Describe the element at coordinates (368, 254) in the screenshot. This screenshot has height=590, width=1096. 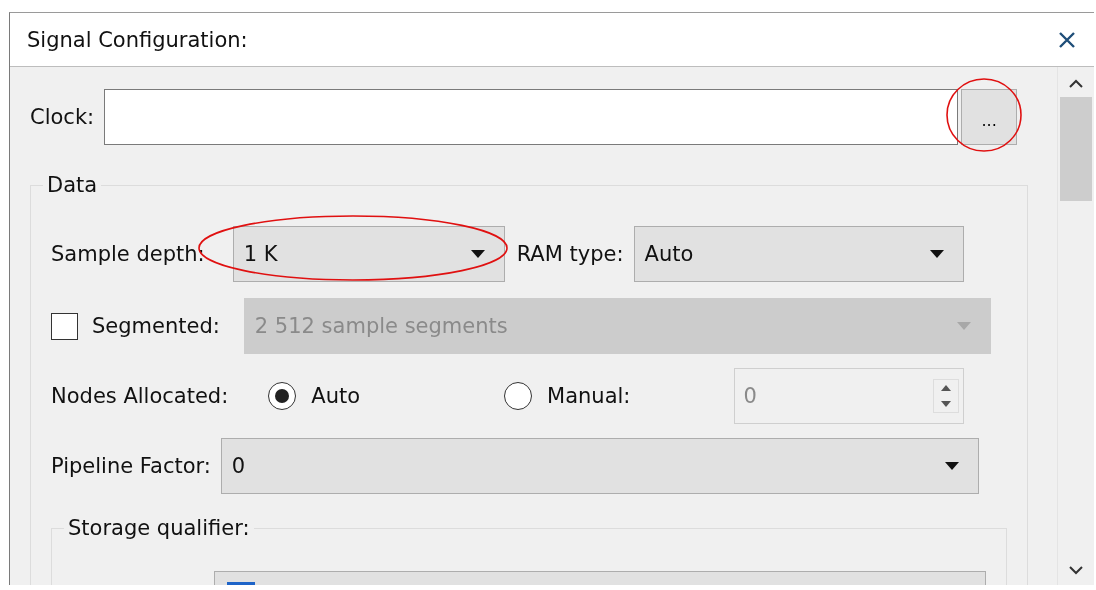
I see `sample-depth-dropdown: 1 K` at that location.